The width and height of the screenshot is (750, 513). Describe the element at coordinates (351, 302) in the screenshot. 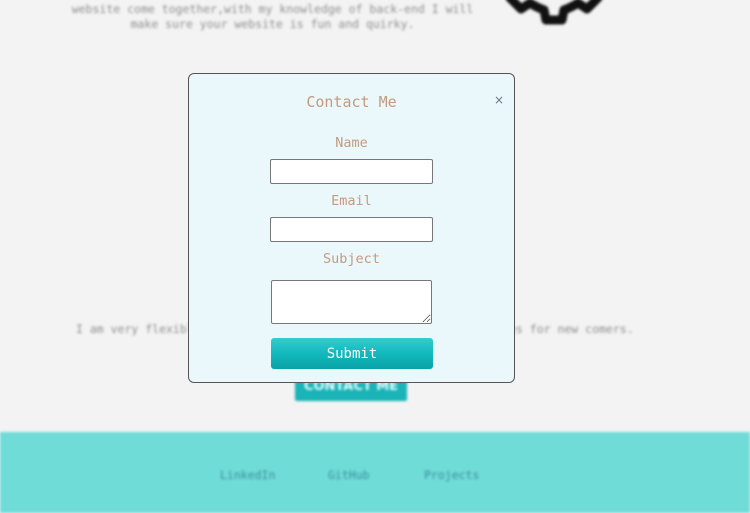

I see `subject-textarea` at that location.